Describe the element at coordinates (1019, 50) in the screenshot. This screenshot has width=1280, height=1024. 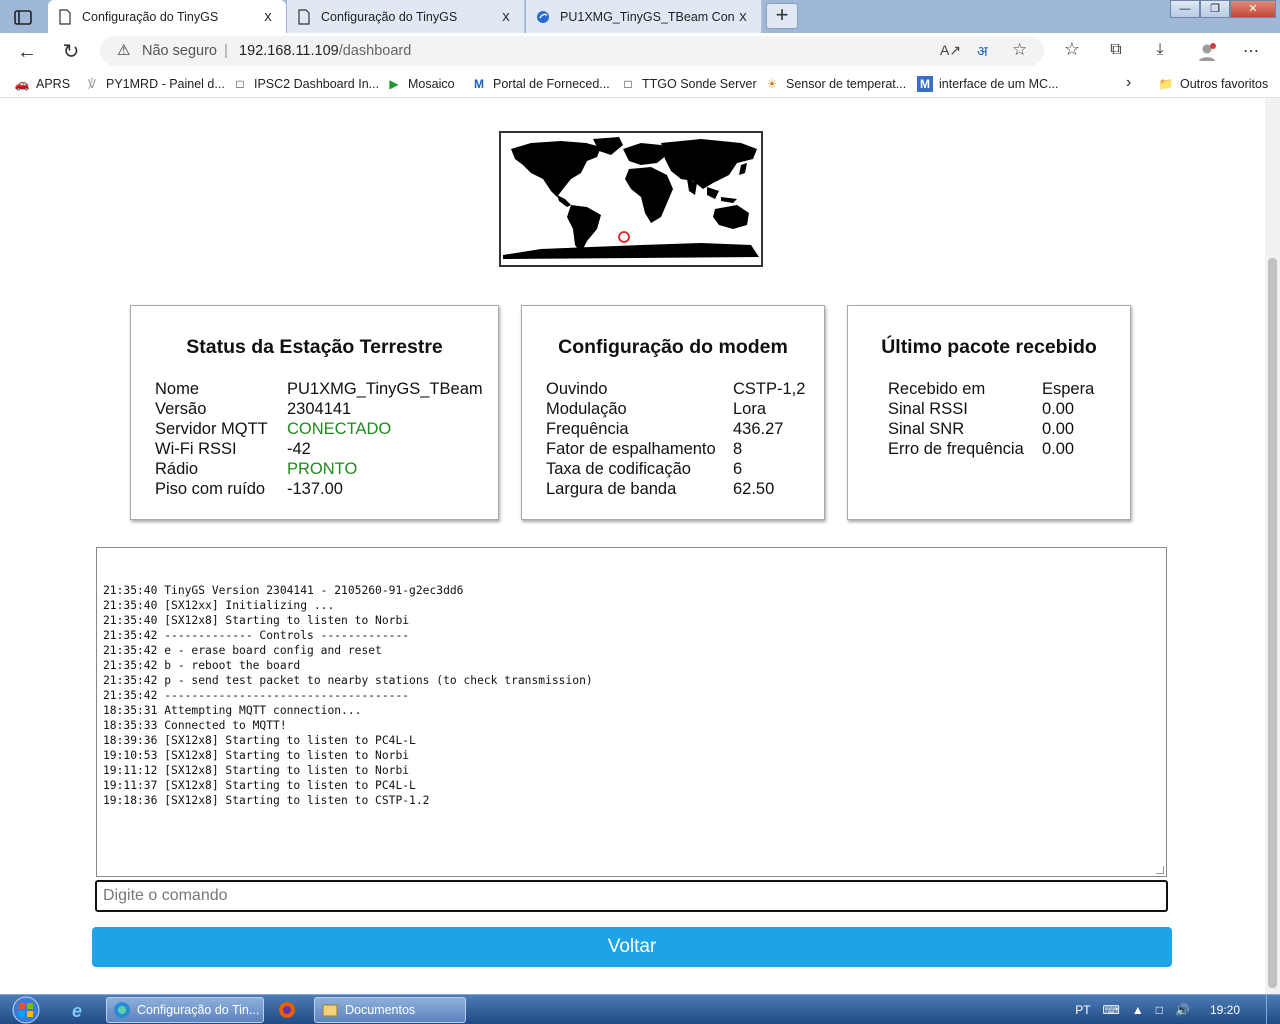
I see `add-favorite-icon: ☆` at that location.